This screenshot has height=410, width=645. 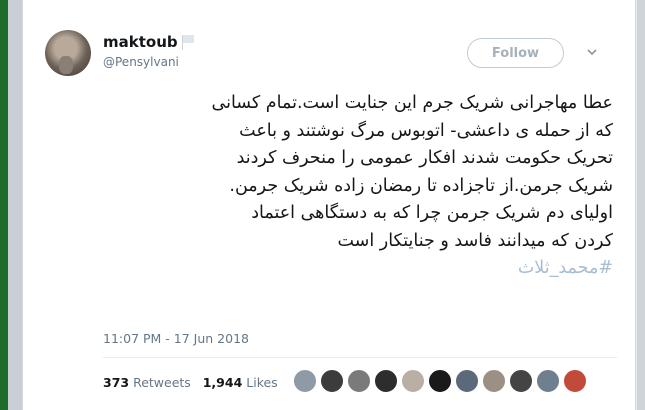 What do you see at coordinates (162, 382) in the screenshot?
I see `retweets-label: Retweets` at bounding box center [162, 382].